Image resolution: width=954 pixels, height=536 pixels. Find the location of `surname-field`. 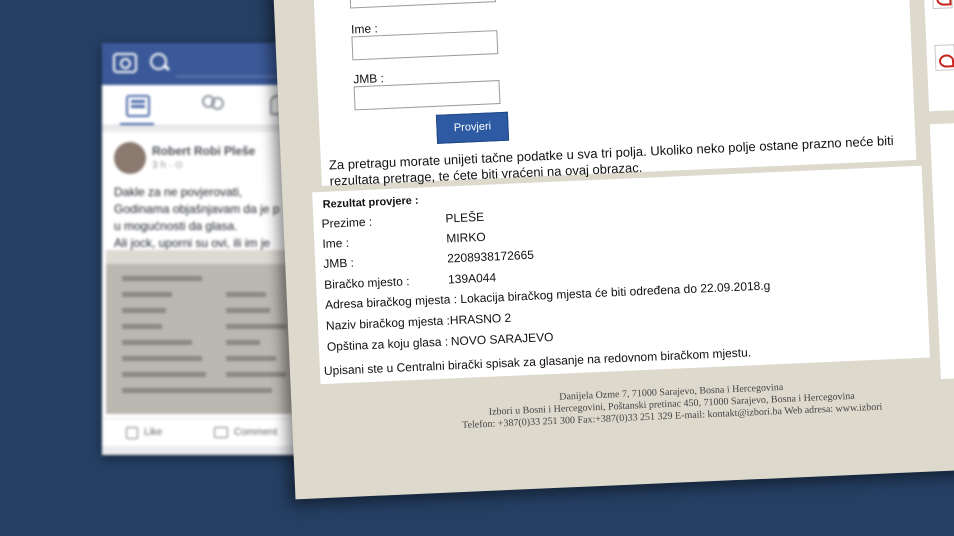

surname-field is located at coordinates (423, 4).